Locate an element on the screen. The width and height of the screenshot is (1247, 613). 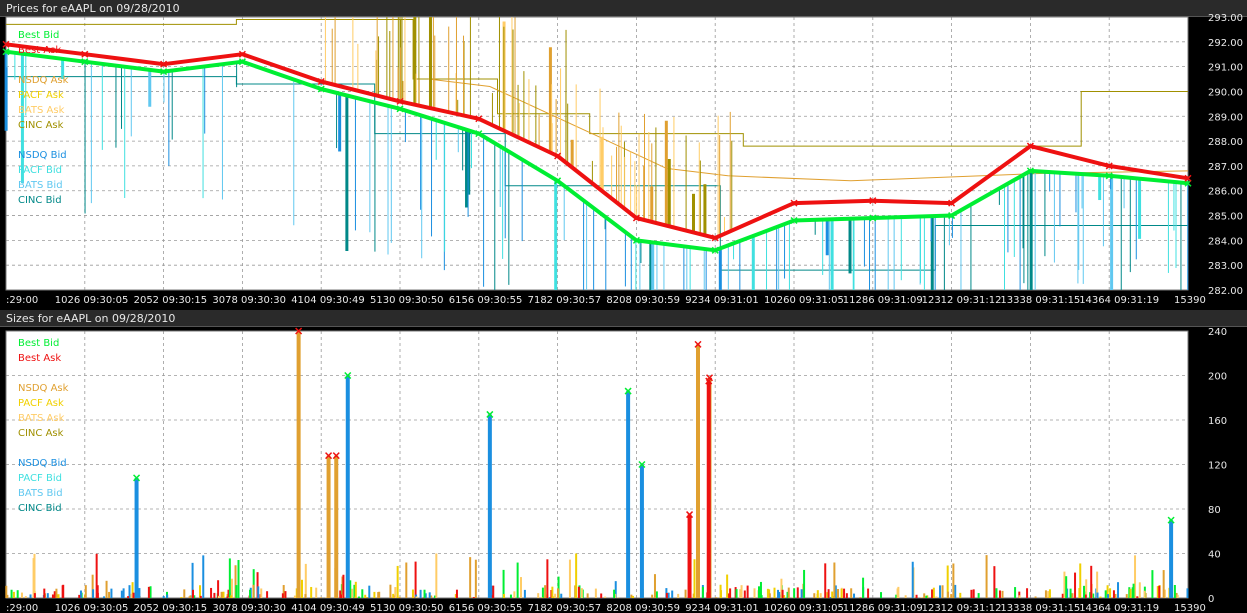
y-tick-label: 292.00 is located at coordinates (1225, 43).